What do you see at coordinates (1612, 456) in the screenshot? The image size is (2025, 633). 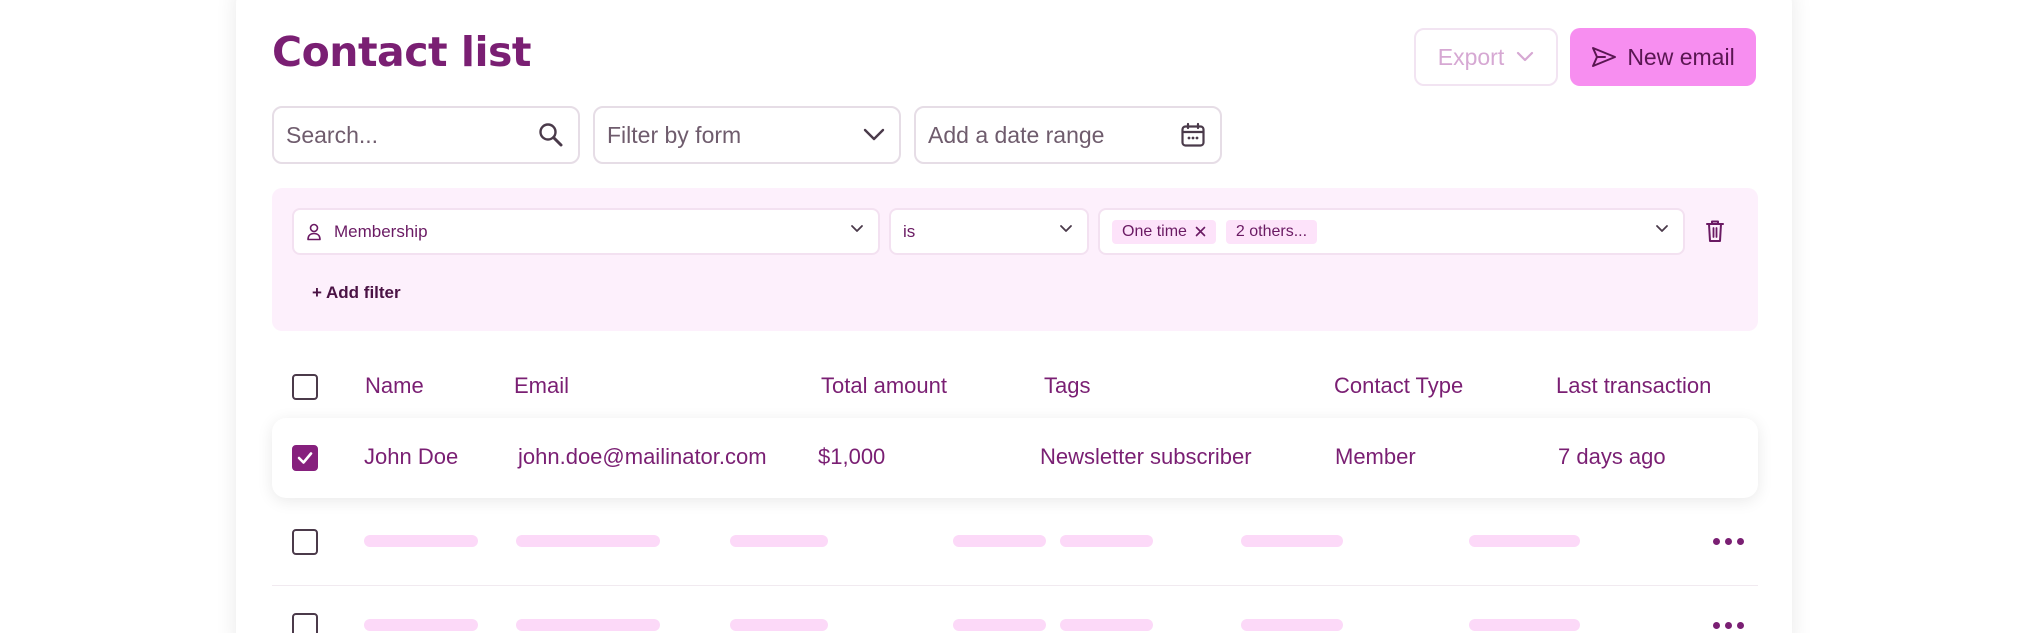 I see `row-last-transaction: 7 days ago` at bounding box center [1612, 456].